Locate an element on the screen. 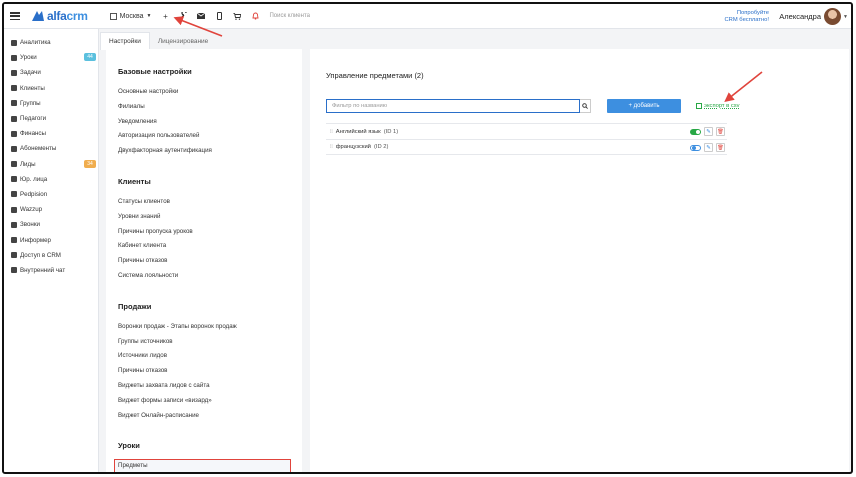  settings-link: Группы источников is located at coordinates (210, 342).